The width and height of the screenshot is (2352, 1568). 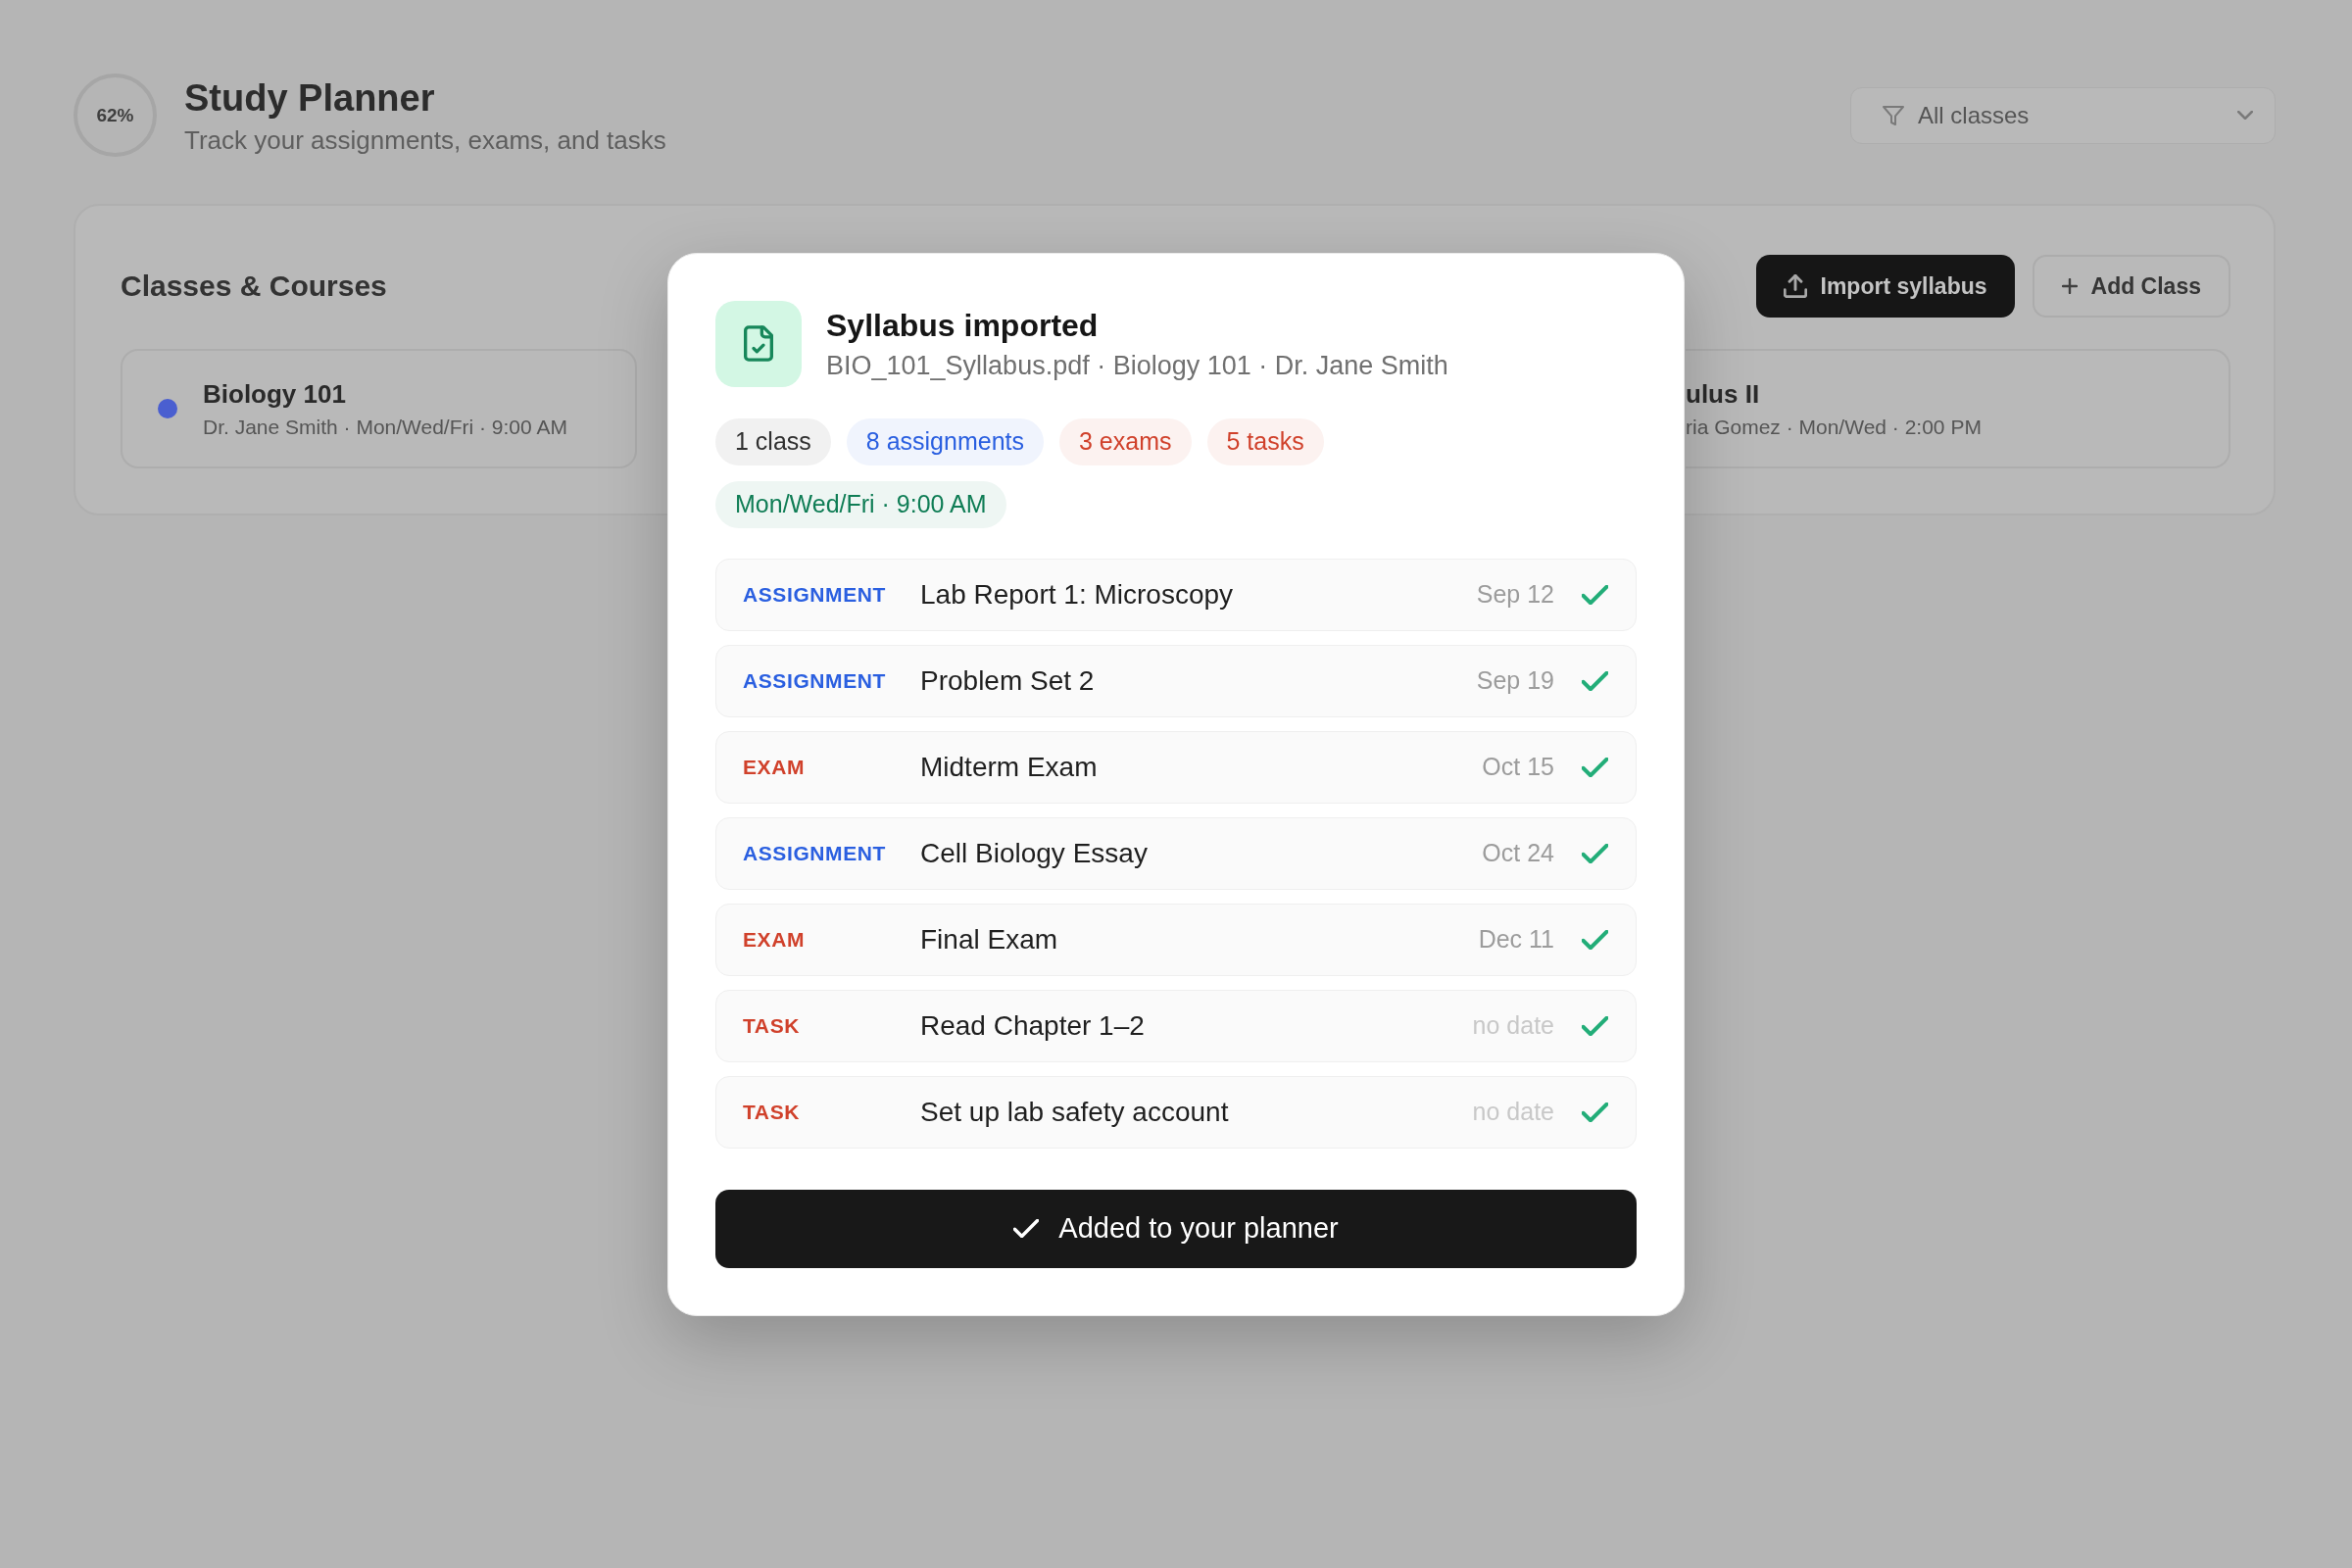 What do you see at coordinates (1125, 441) in the screenshot?
I see `count-tag: 3 exams` at bounding box center [1125, 441].